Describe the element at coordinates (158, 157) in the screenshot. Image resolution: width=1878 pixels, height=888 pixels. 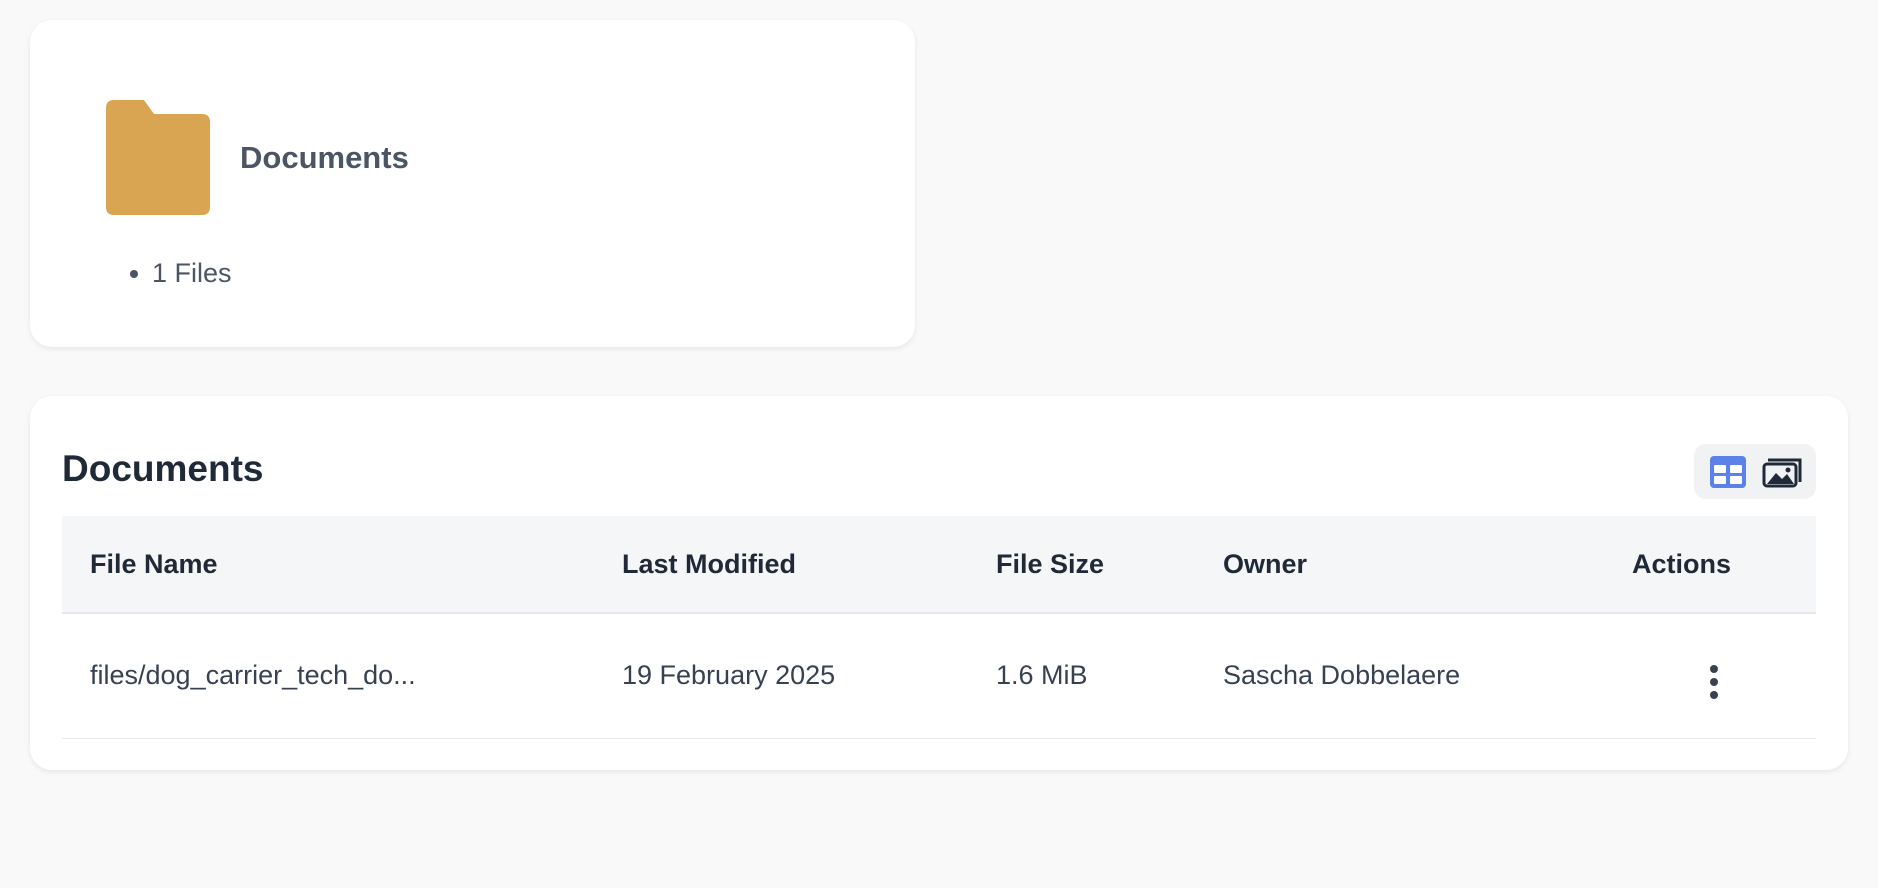
I see `folder-icon` at that location.